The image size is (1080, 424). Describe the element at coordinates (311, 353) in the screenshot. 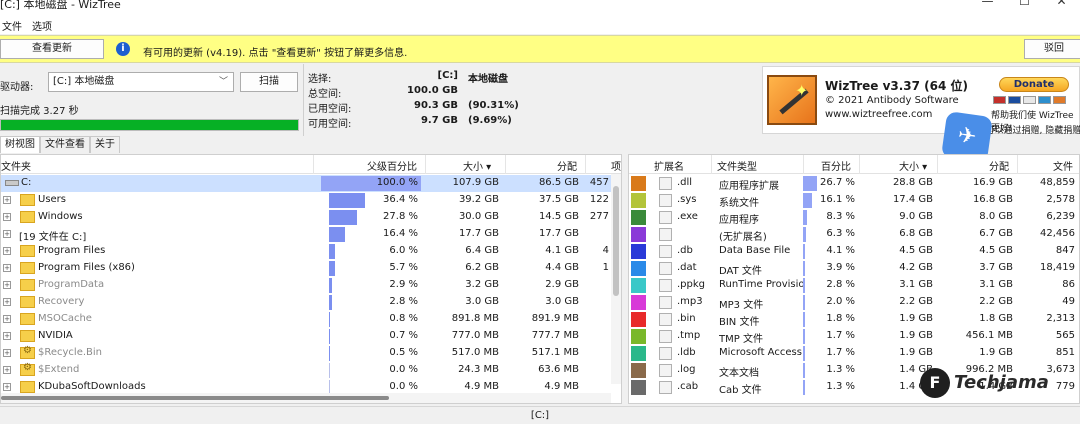

I see `tree-row: + $Recycle.Bin 0.5 % 517.0 MB 517.1 MB` at that location.